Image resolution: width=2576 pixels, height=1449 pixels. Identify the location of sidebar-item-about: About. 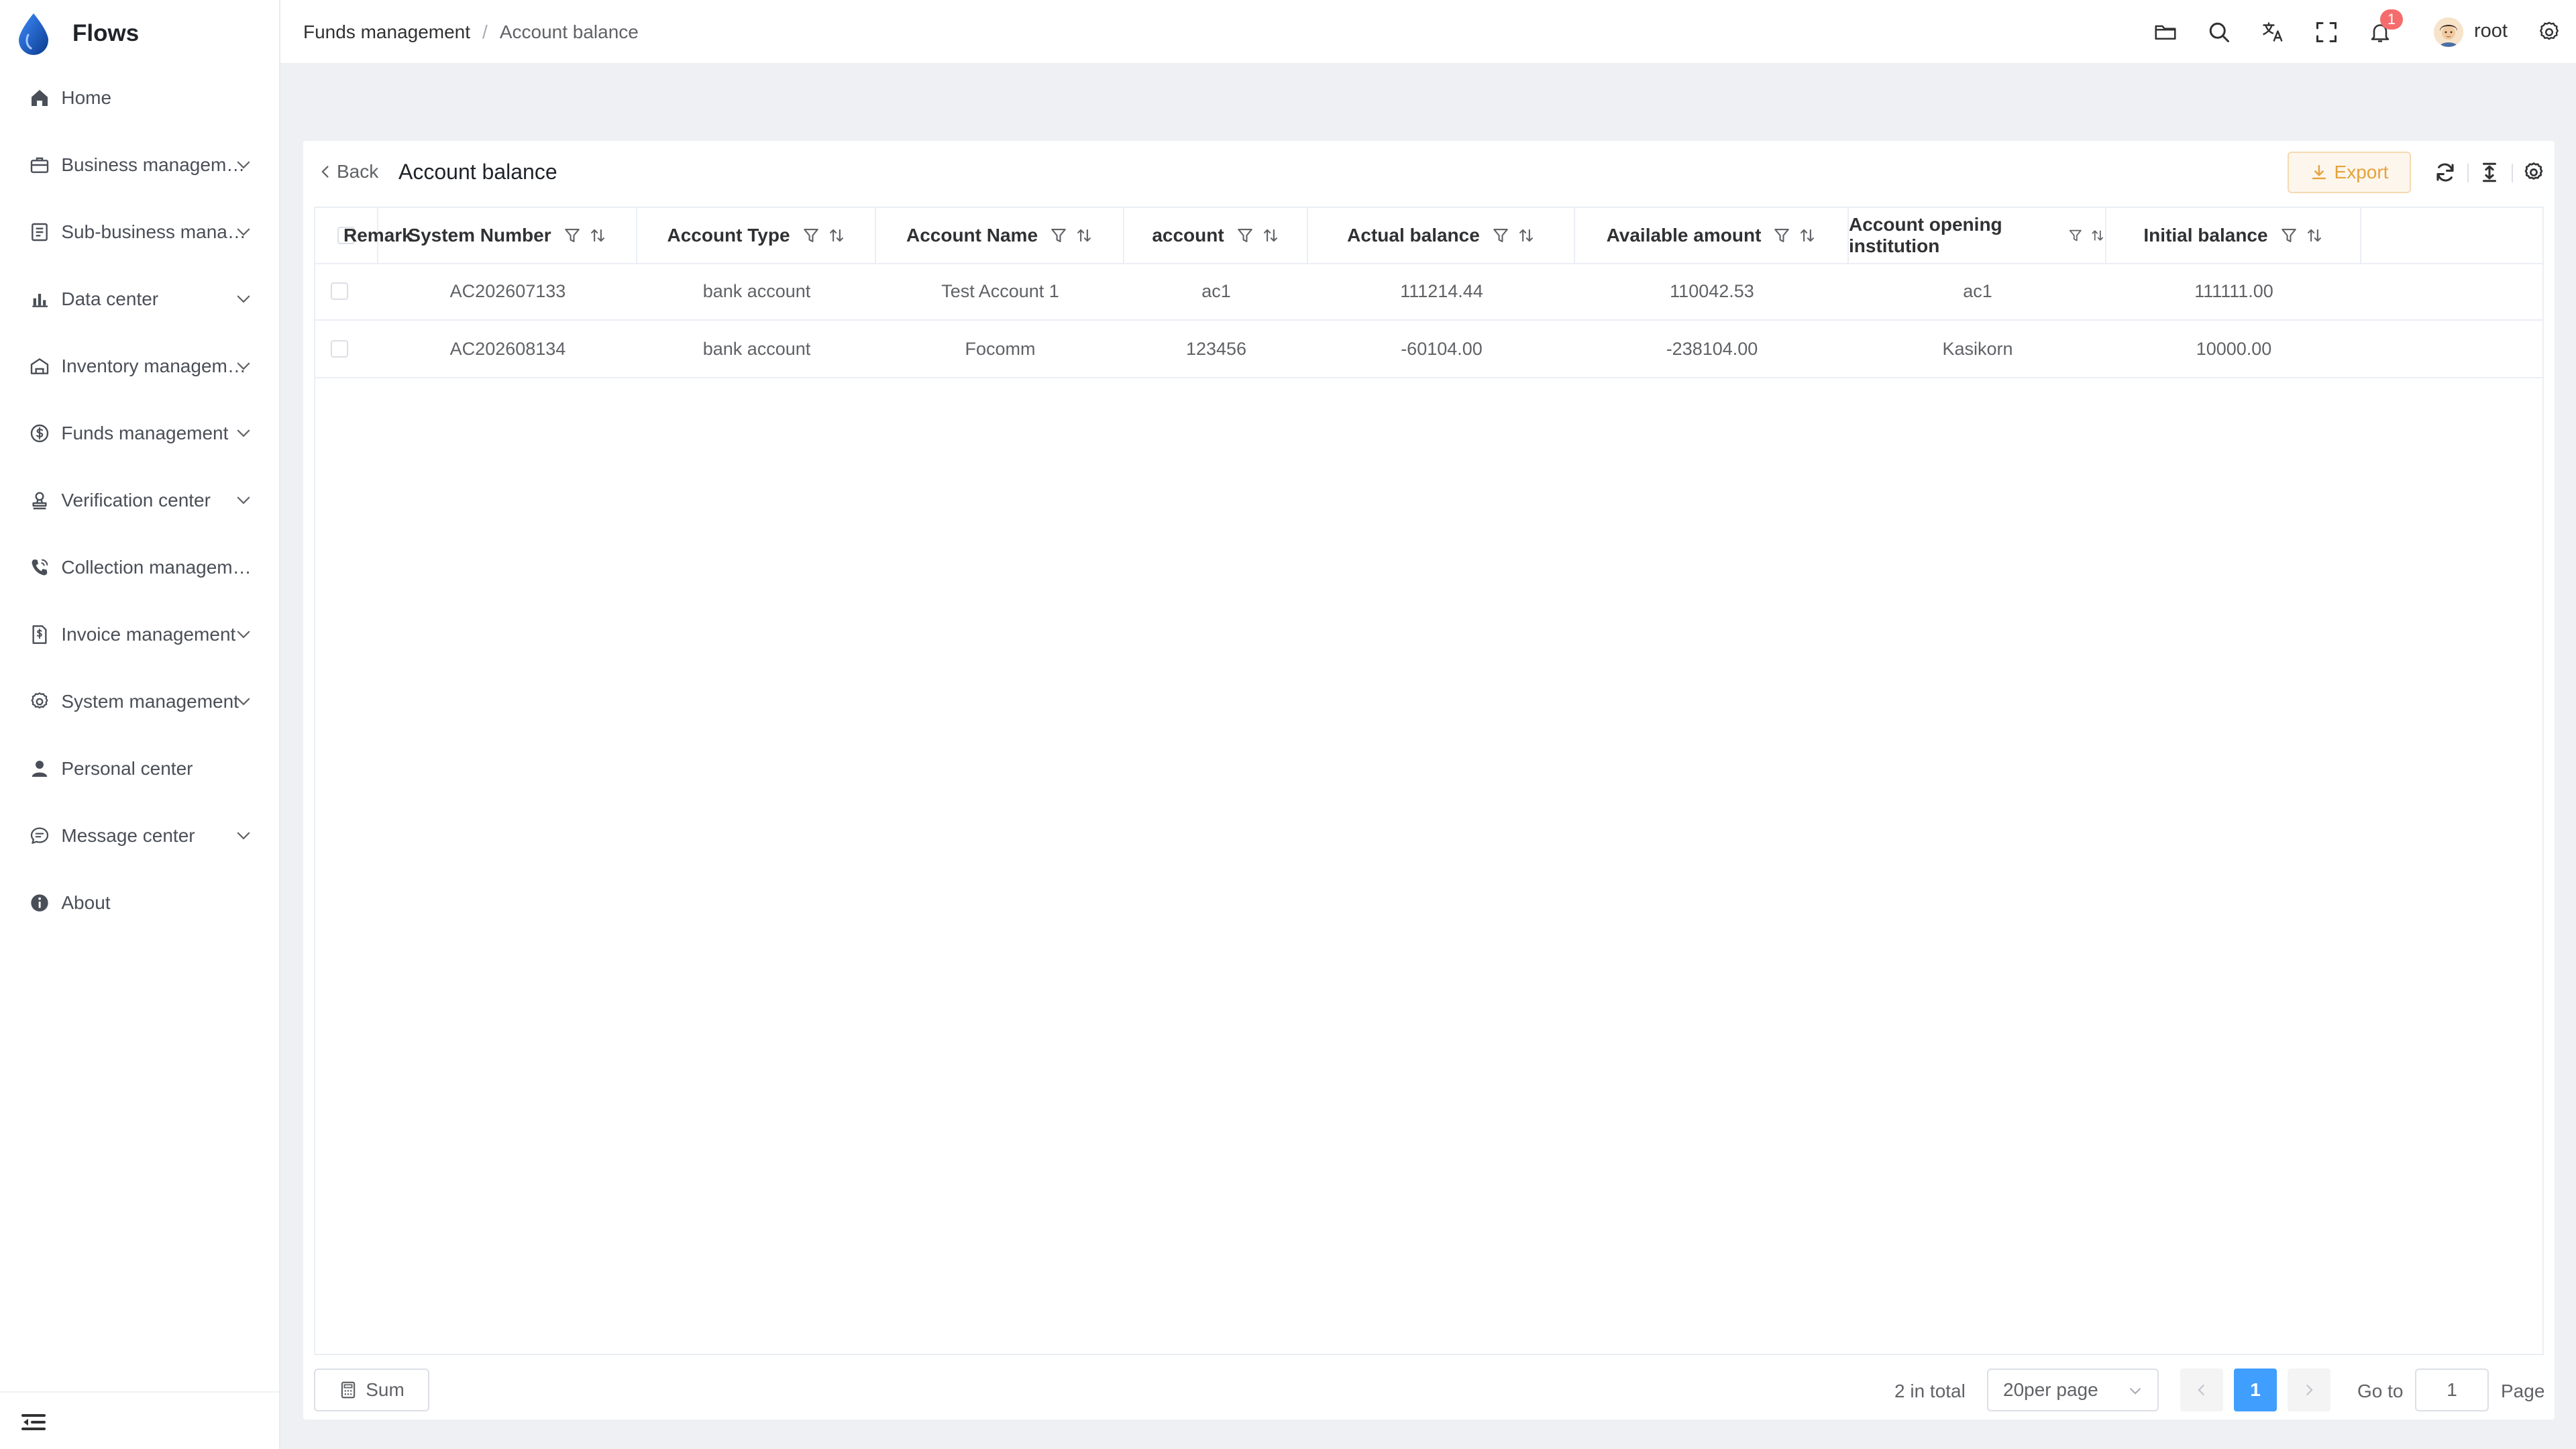
(139, 902).